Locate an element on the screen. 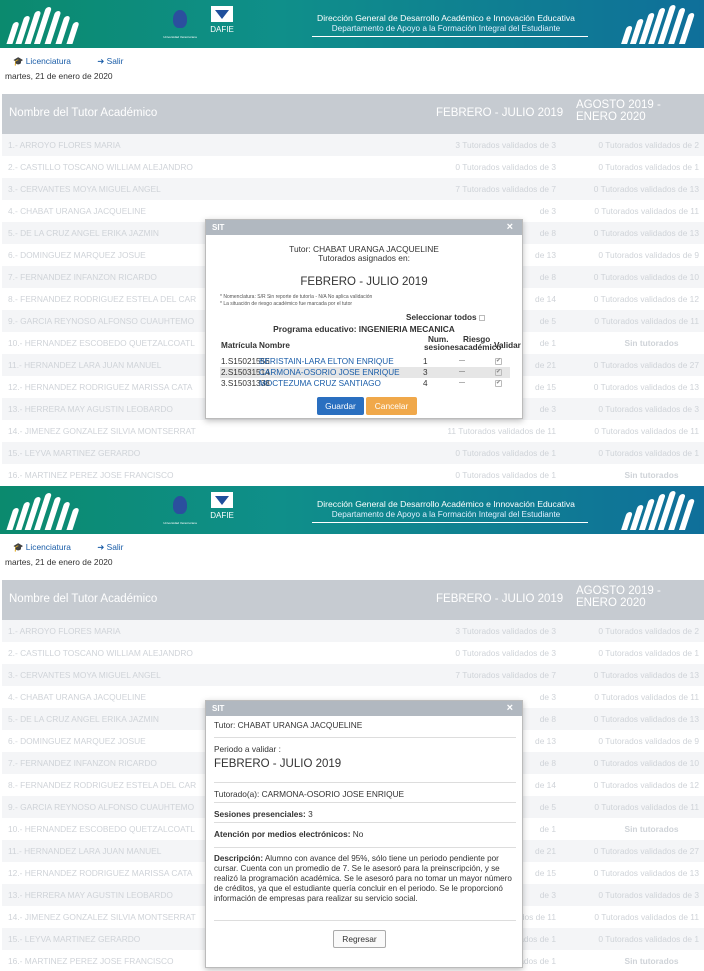 The image size is (704, 971). period1-status: 11 Tutorados validados de 11 is located at coordinates (477, 431).